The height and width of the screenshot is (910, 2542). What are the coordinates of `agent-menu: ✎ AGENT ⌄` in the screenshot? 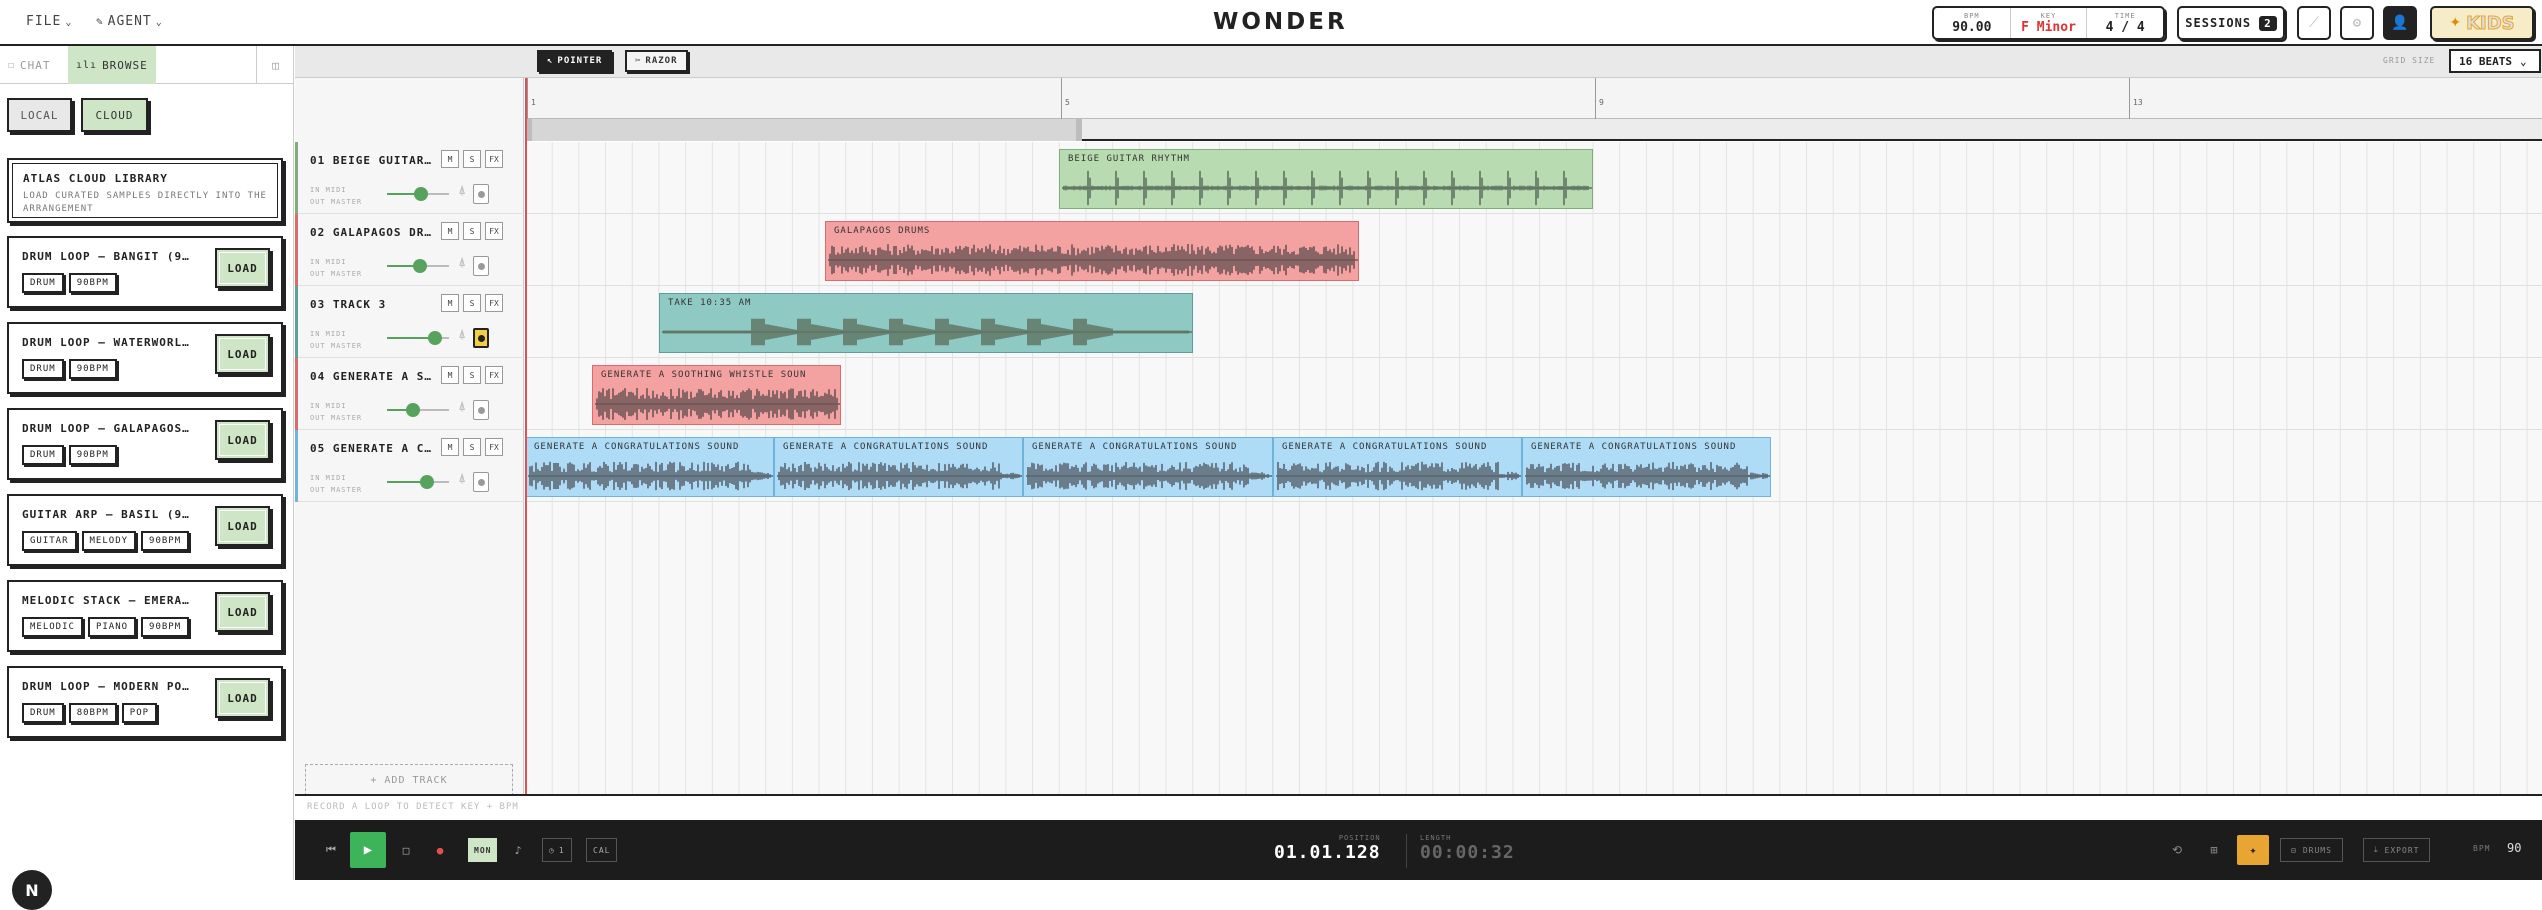 It's located at (129, 21).